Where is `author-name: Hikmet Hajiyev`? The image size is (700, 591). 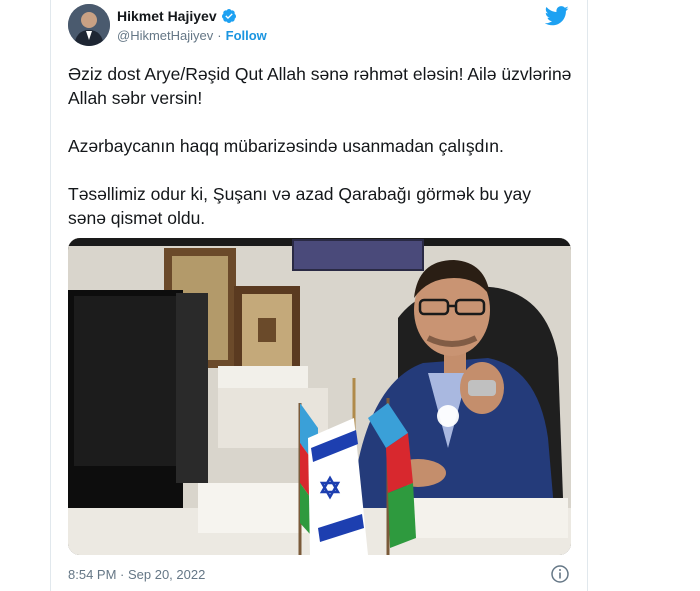
author-name: Hikmet Hajiyev is located at coordinates (167, 16).